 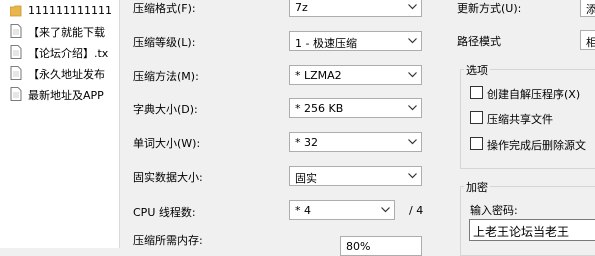 I want to click on word-select: * 32, so click(x=355, y=142).